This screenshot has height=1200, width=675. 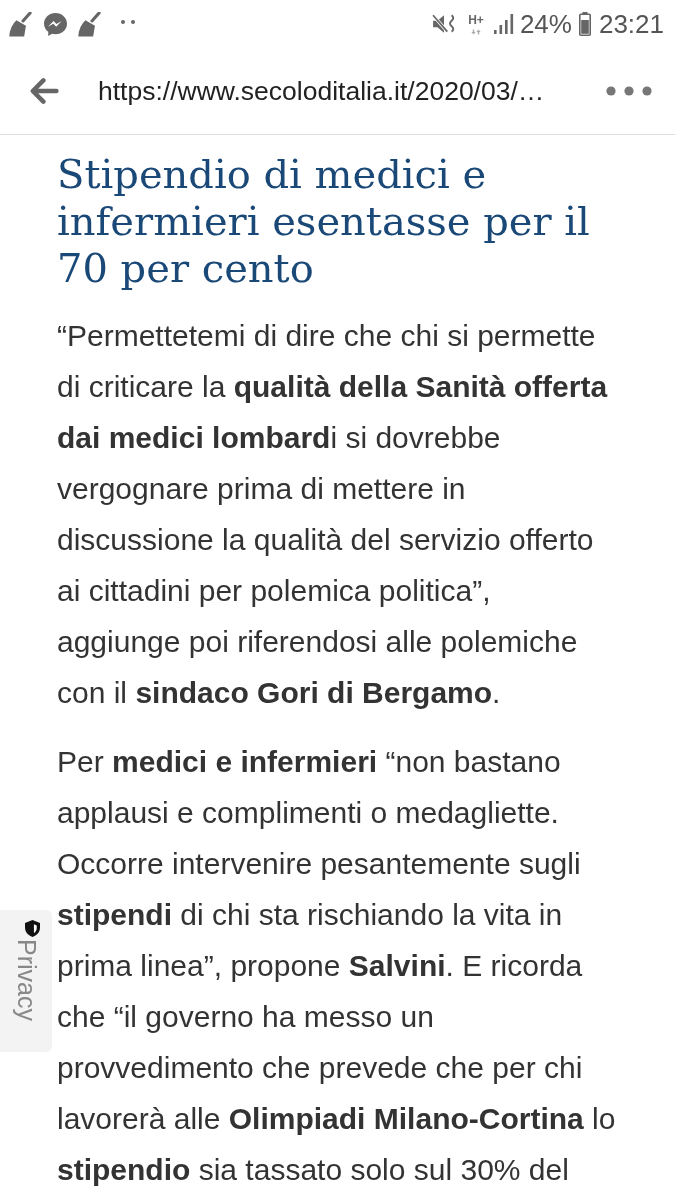 What do you see at coordinates (45, 91) in the screenshot?
I see `back-icon` at bounding box center [45, 91].